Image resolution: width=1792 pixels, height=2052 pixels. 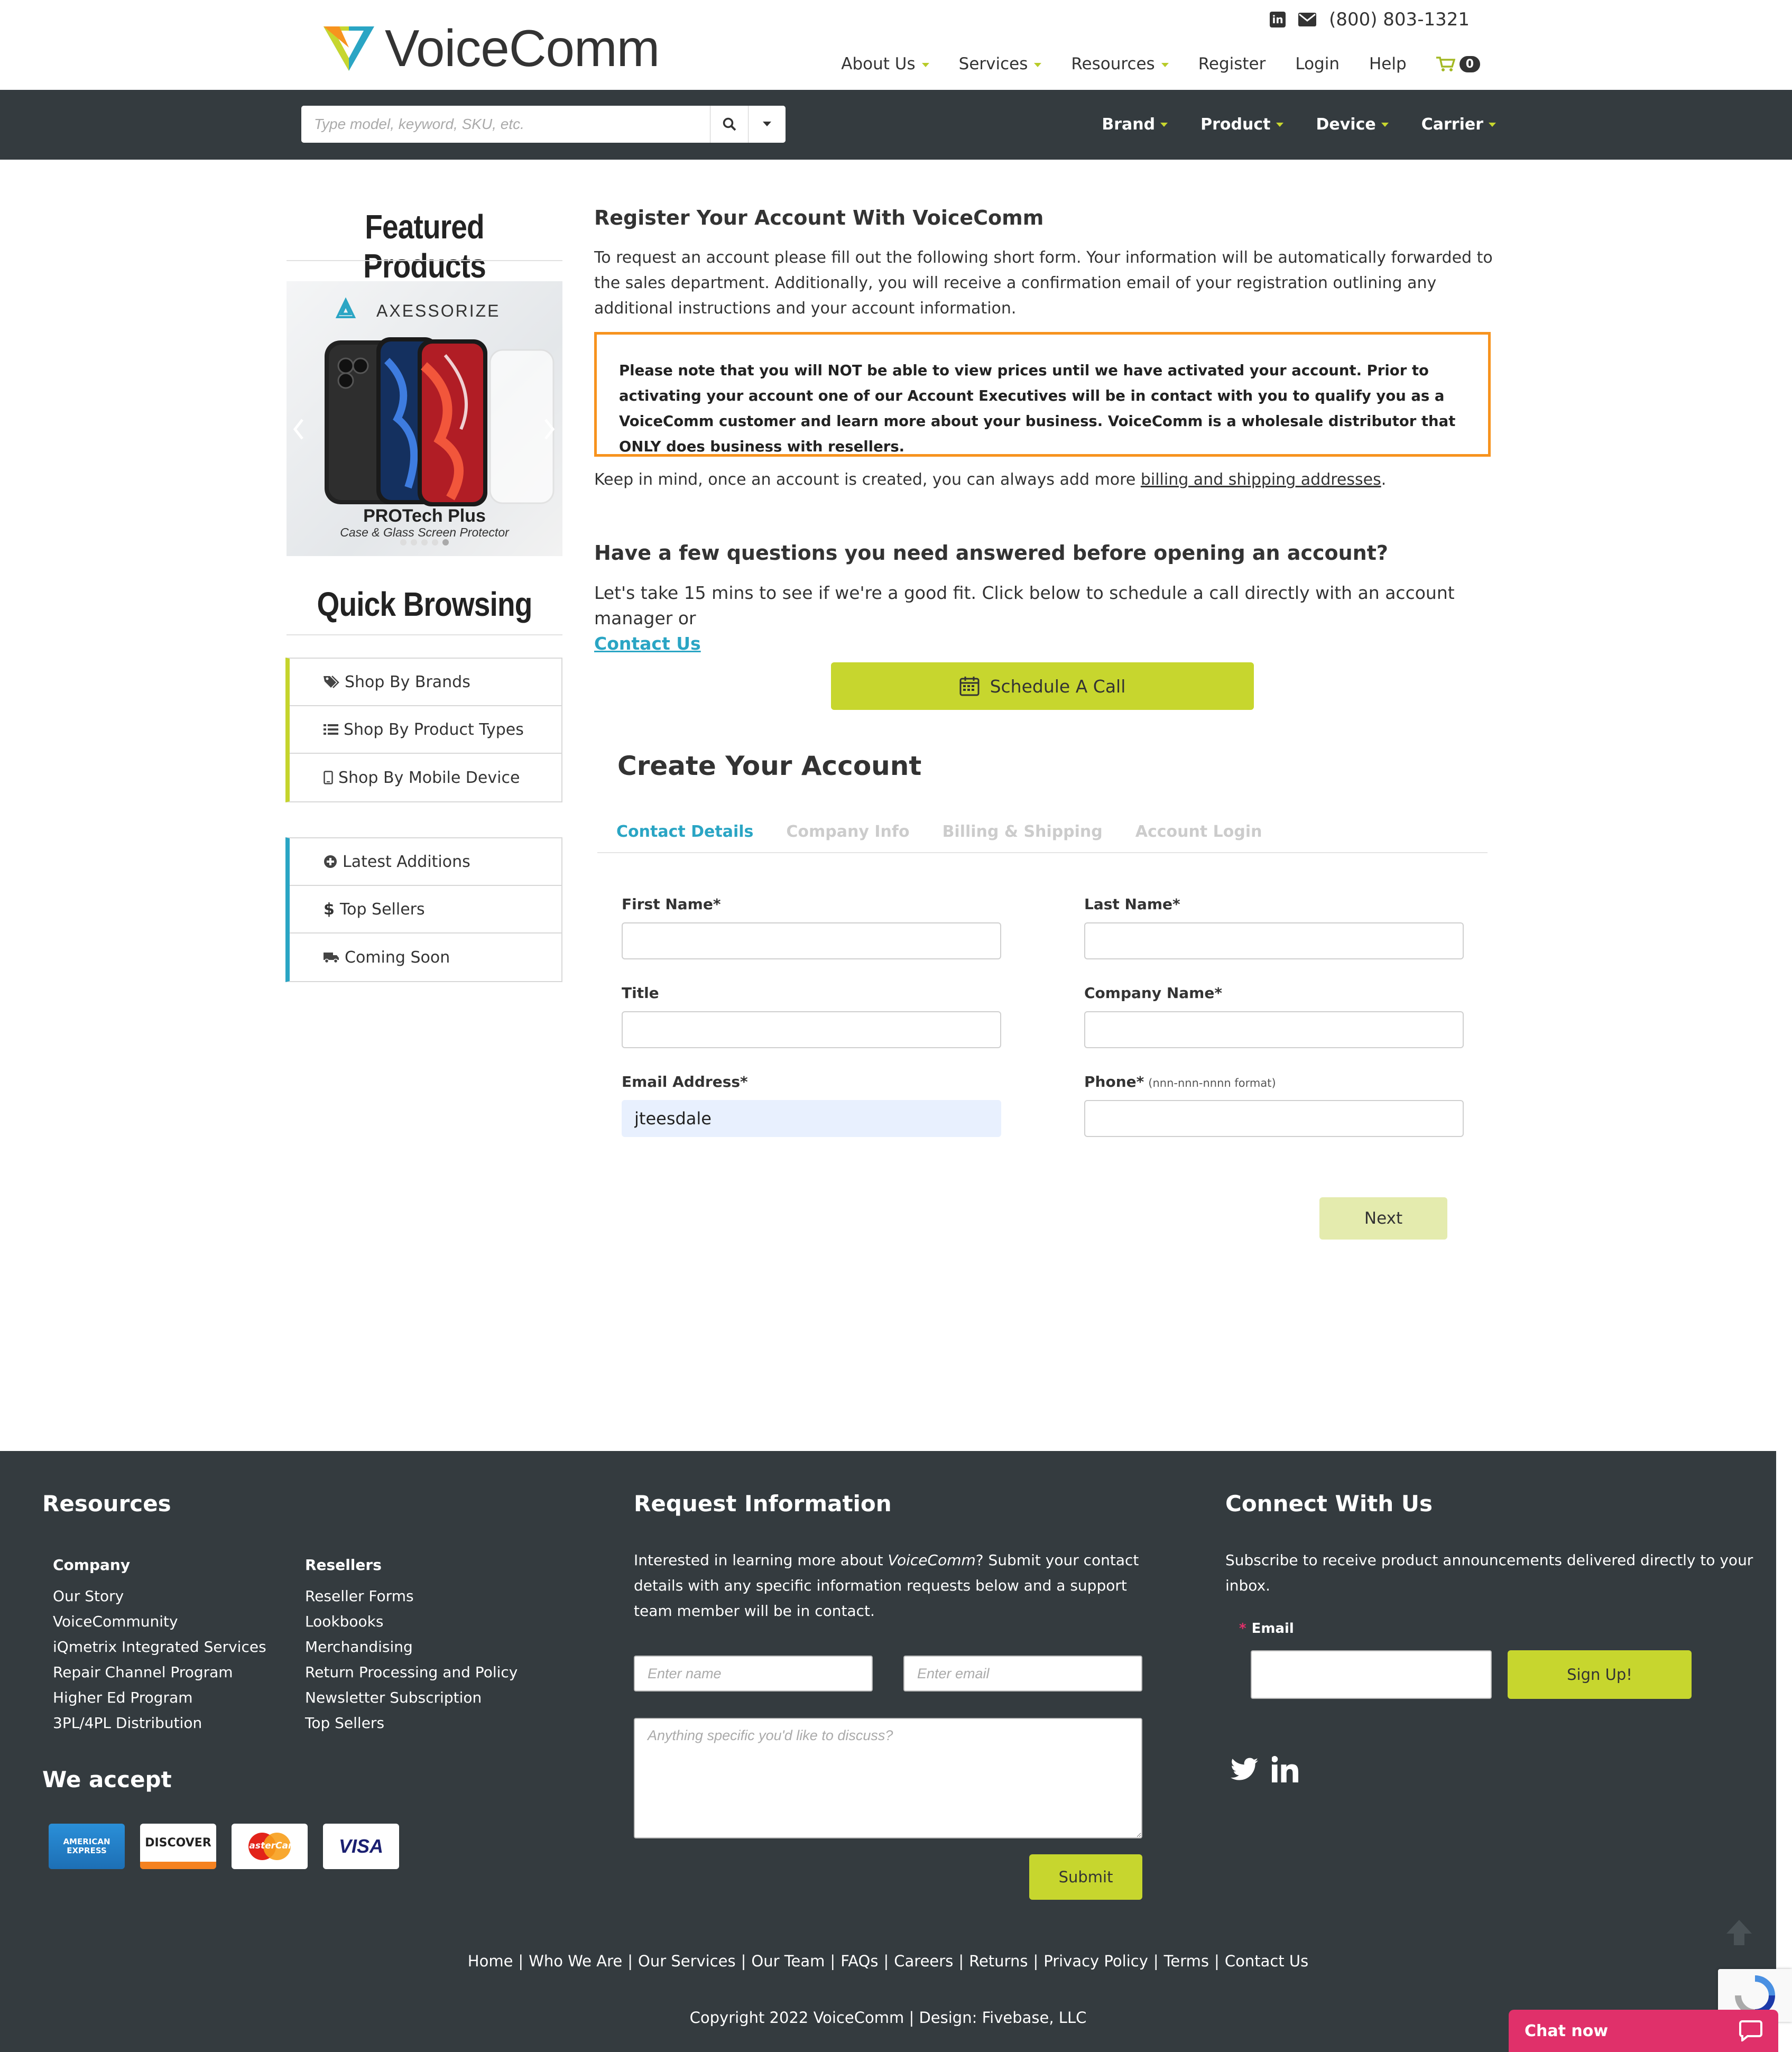 I want to click on company-name-field, so click(x=1274, y=1029).